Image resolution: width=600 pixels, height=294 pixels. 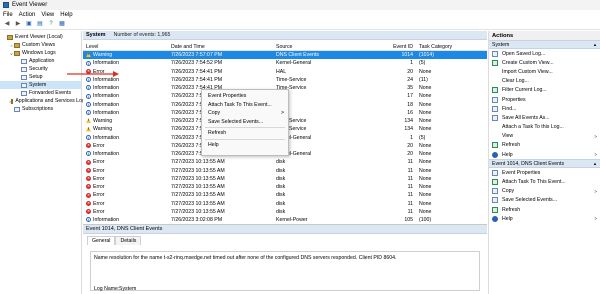 I want to click on menu-view: View, so click(x=47, y=15).